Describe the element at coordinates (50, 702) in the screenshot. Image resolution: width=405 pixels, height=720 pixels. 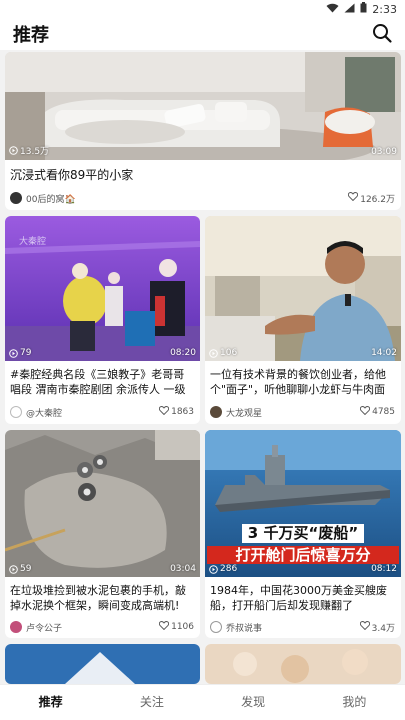
I see `tab-recommend: 推荐` at that location.